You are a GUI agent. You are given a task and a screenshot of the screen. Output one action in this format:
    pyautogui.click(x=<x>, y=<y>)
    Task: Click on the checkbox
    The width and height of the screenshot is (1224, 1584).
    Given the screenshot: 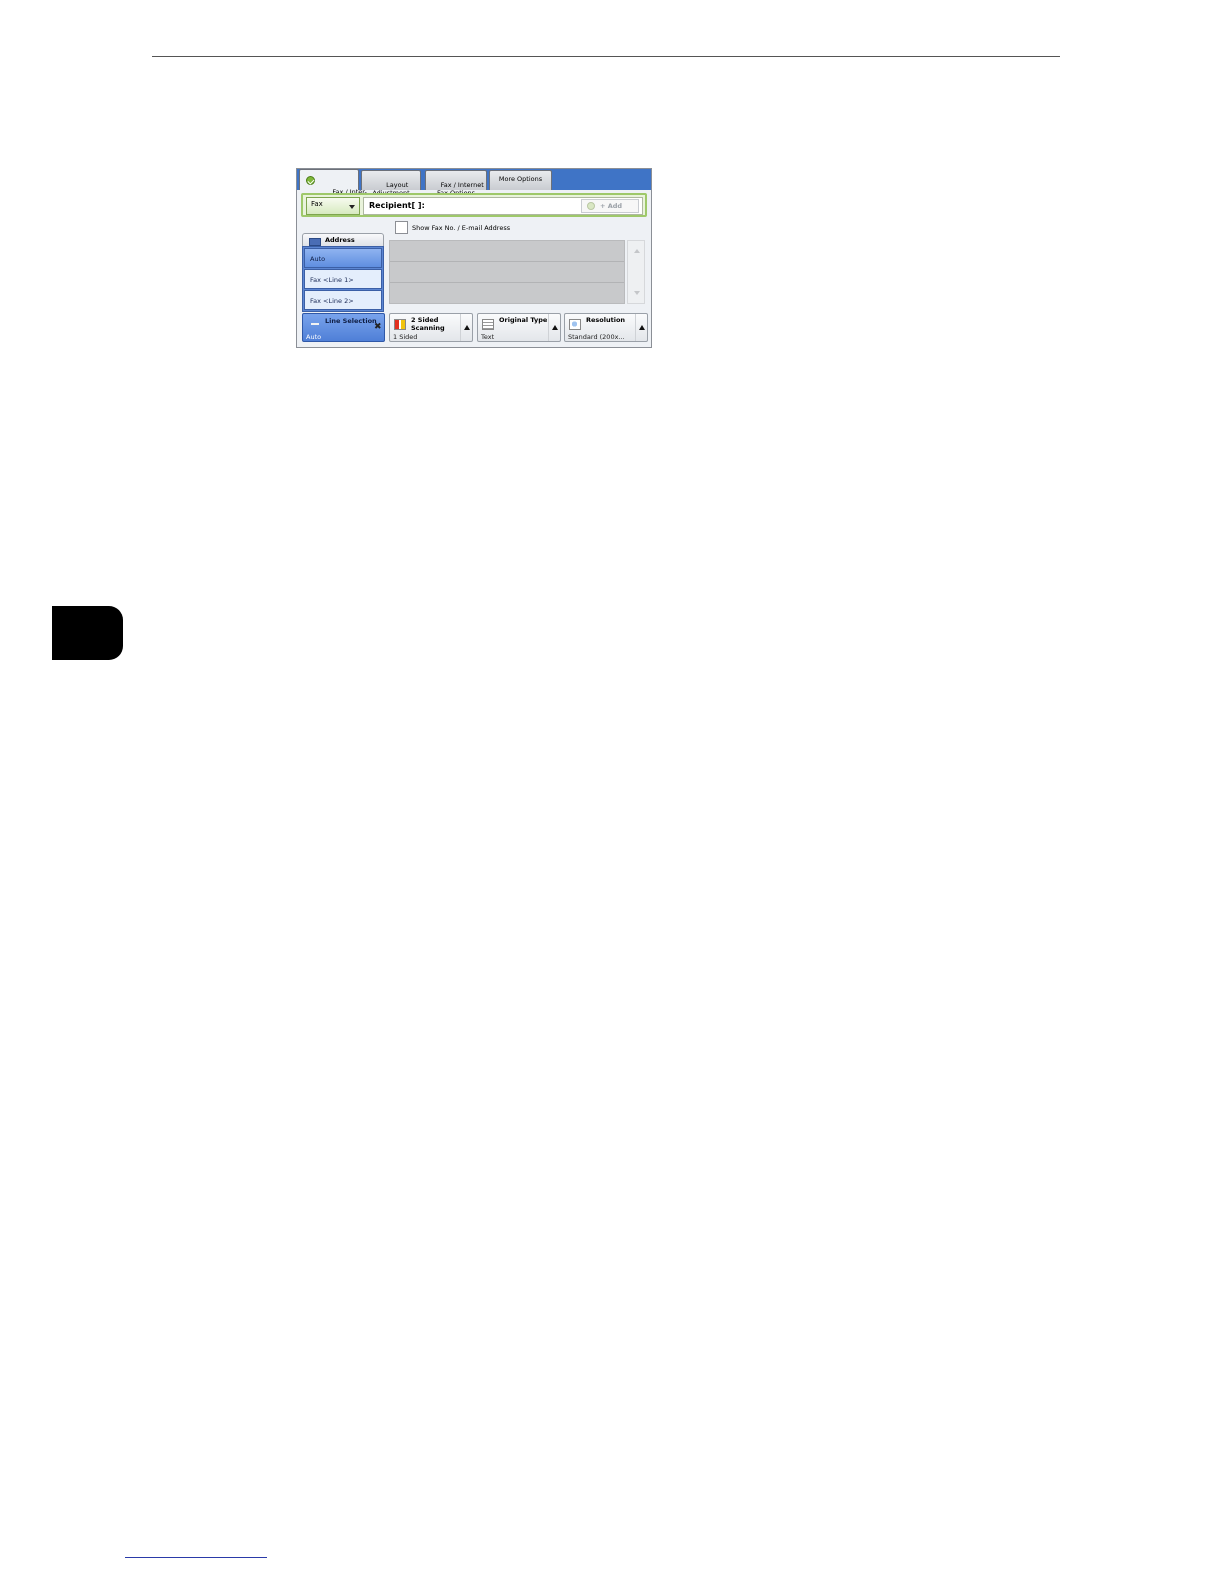 What is the action you would take?
    pyautogui.click(x=401, y=227)
    